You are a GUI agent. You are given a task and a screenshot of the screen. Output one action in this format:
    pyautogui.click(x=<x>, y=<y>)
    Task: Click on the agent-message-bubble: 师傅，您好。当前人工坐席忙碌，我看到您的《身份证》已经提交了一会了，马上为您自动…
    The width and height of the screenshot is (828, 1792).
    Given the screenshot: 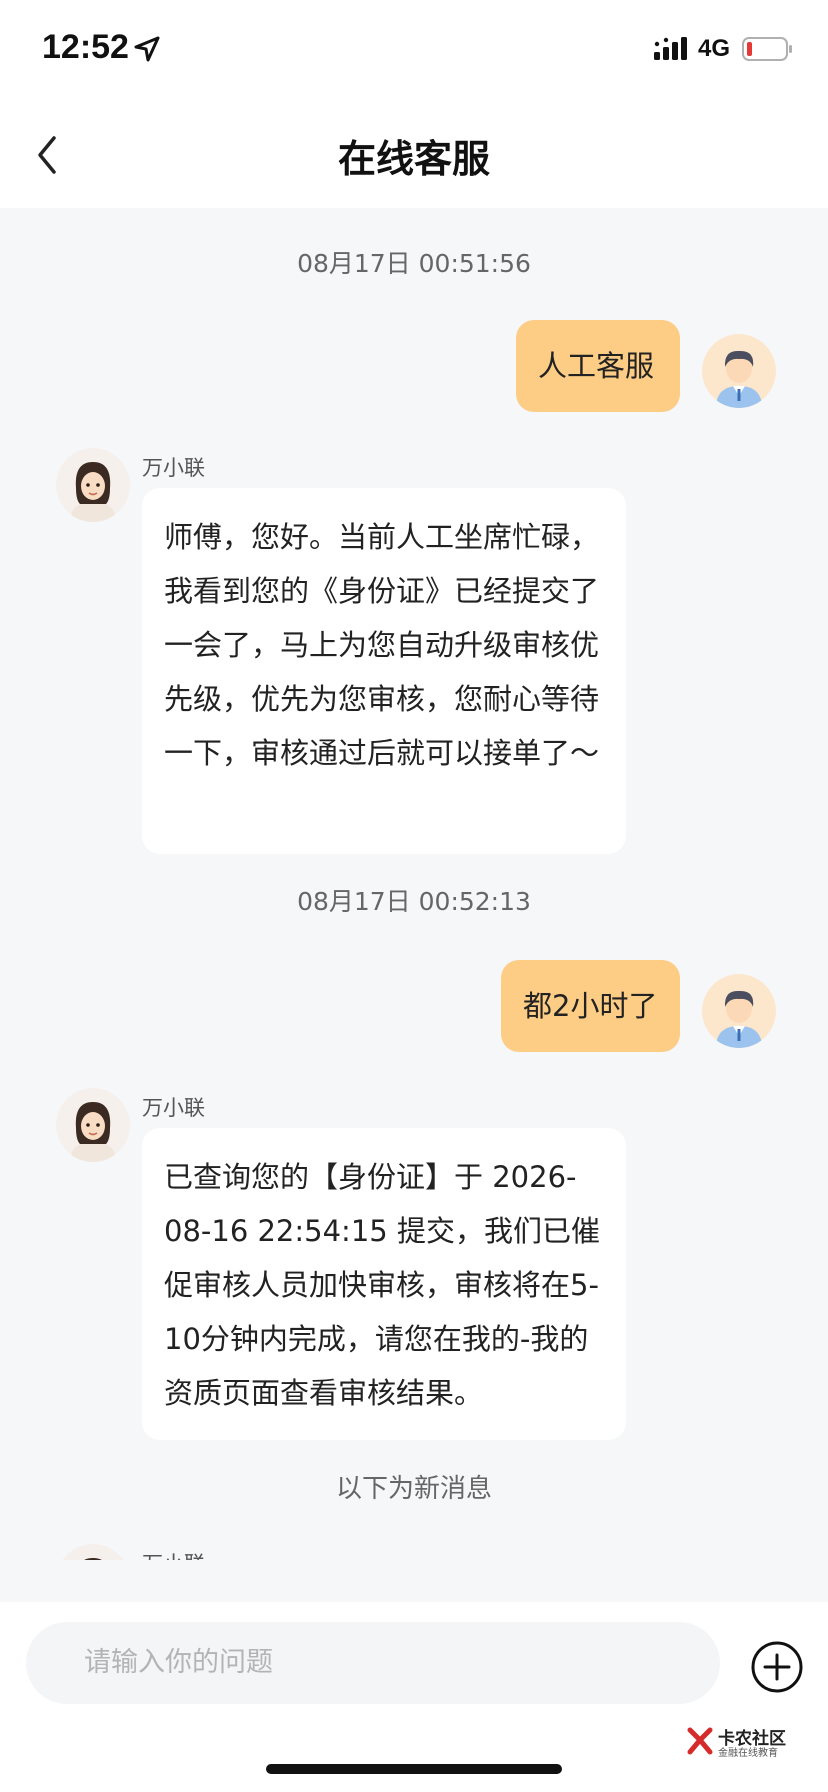 What is the action you would take?
    pyautogui.click(x=384, y=671)
    